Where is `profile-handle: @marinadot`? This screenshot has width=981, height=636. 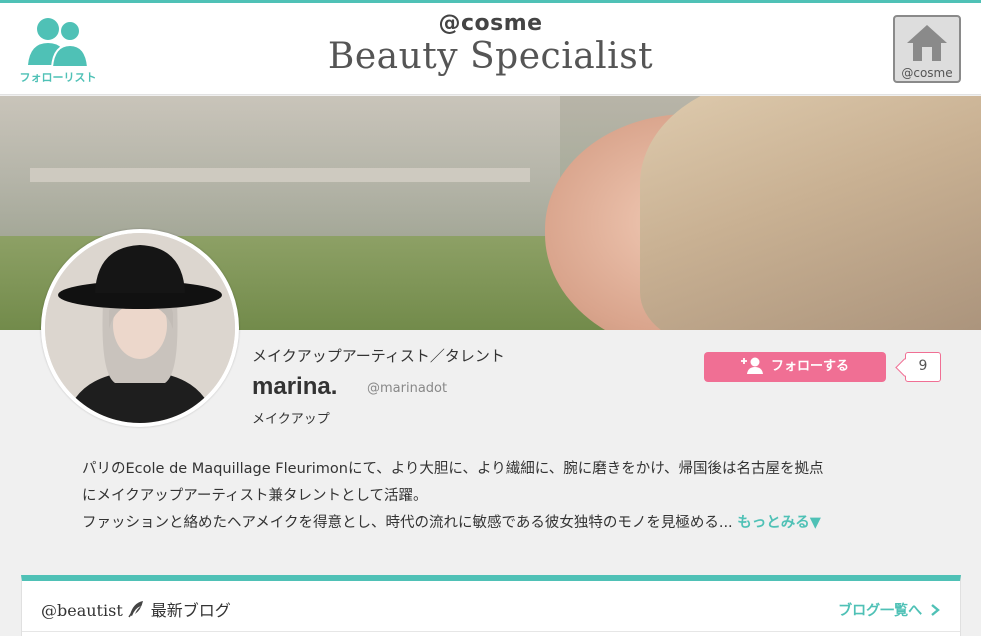 profile-handle: @marinadot is located at coordinates (407, 388).